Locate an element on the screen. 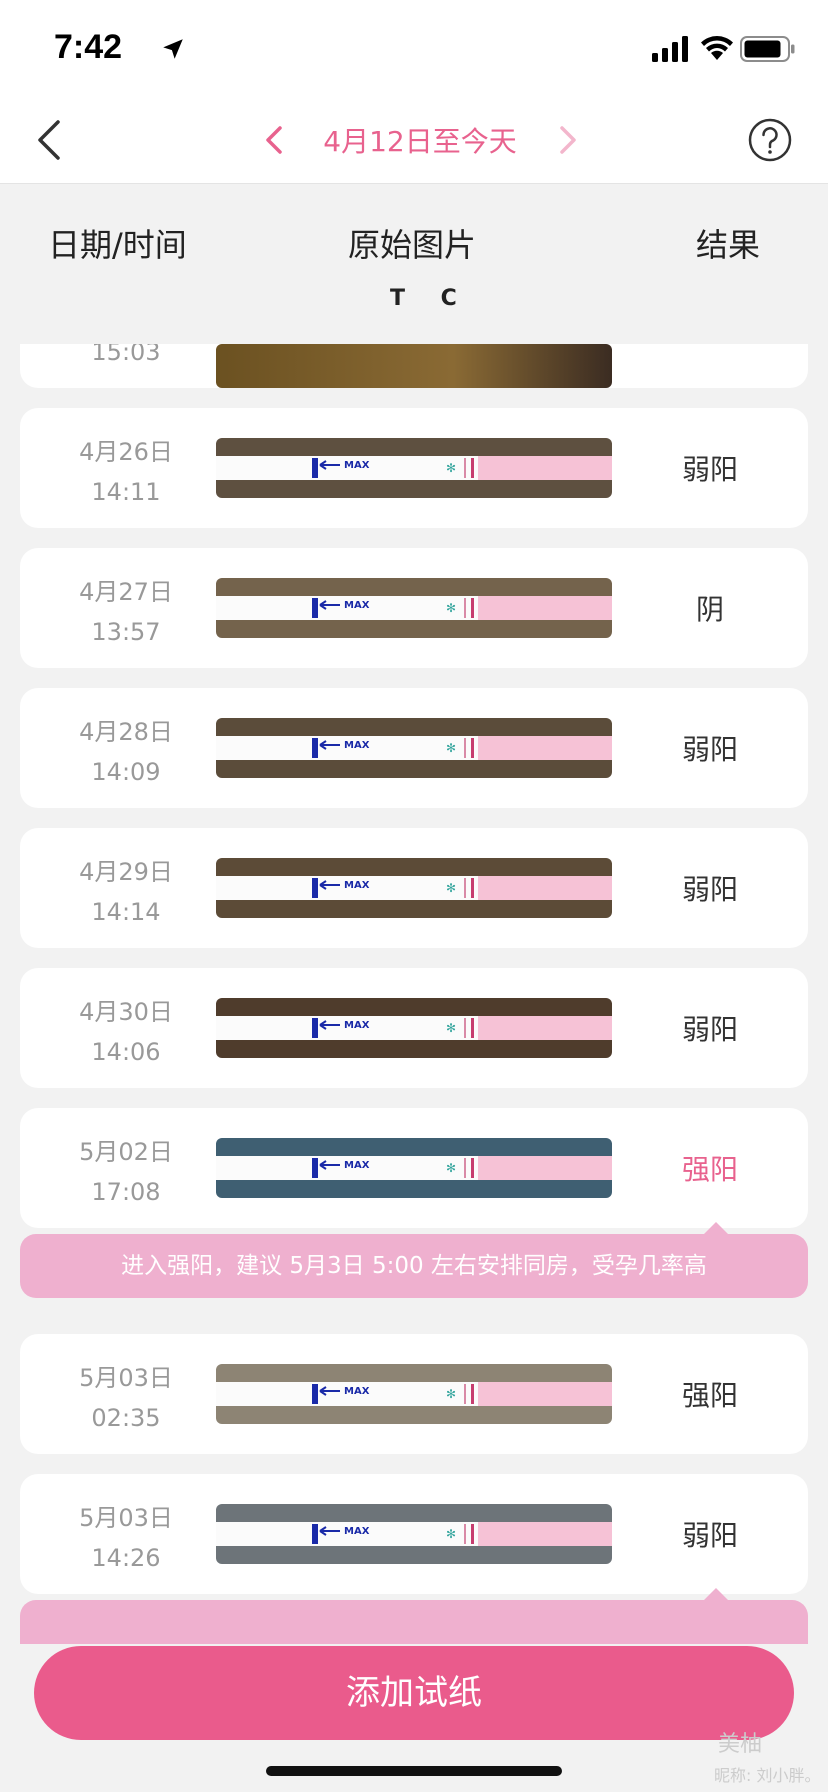  column-header: 日期/时间 原始图片 结果 T C is located at coordinates (414, 264).